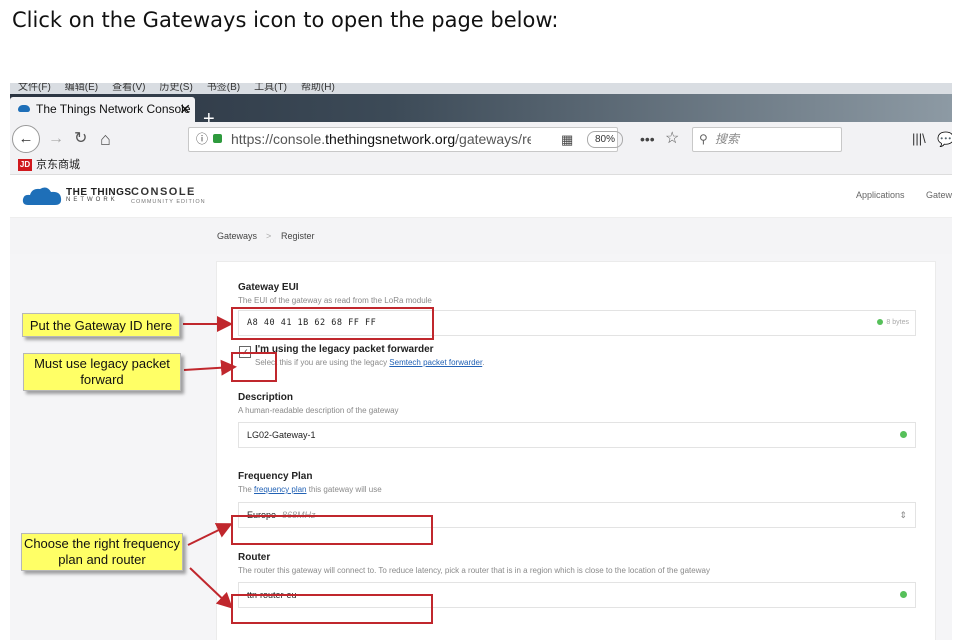  What do you see at coordinates (210, 367) in the screenshot?
I see `arrow-to-legacy` at bounding box center [210, 367].